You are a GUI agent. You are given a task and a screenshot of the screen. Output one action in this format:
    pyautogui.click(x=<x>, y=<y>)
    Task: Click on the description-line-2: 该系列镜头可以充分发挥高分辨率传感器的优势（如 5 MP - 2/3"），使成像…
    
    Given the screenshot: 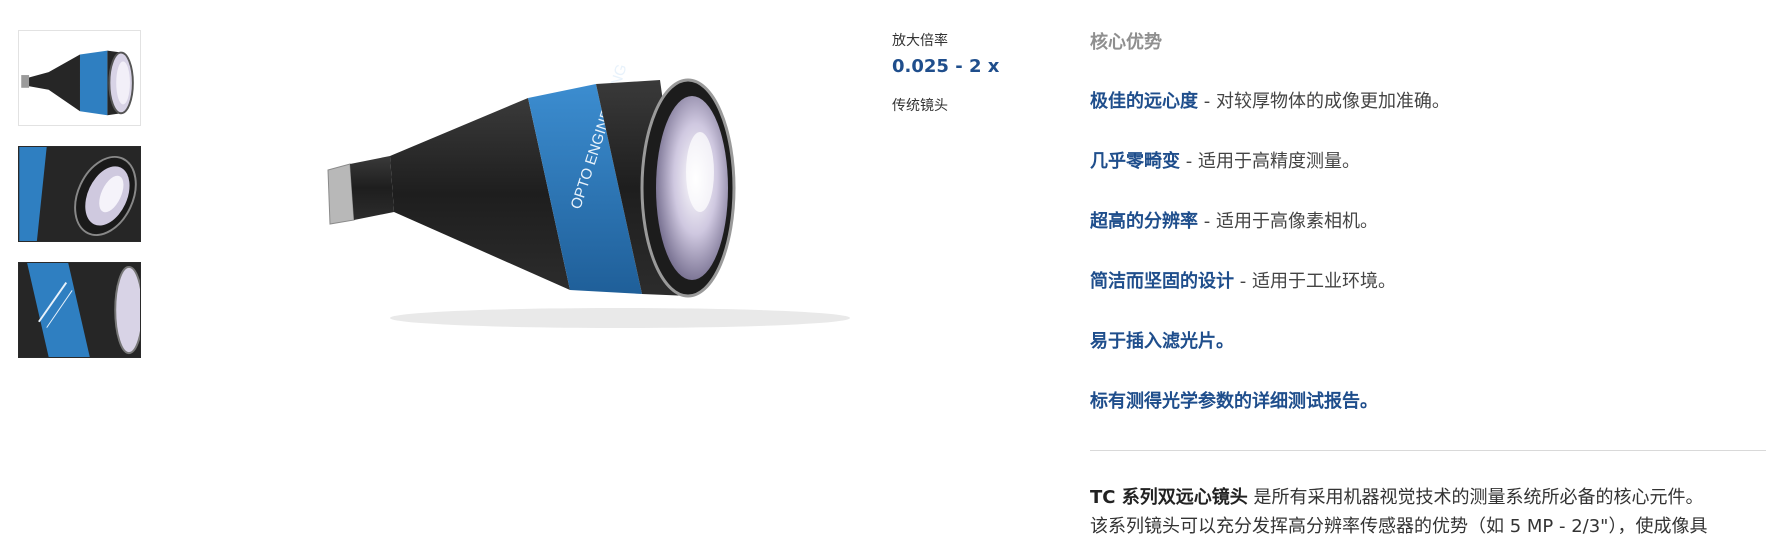 What is the action you would take?
    pyautogui.click(x=1399, y=526)
    